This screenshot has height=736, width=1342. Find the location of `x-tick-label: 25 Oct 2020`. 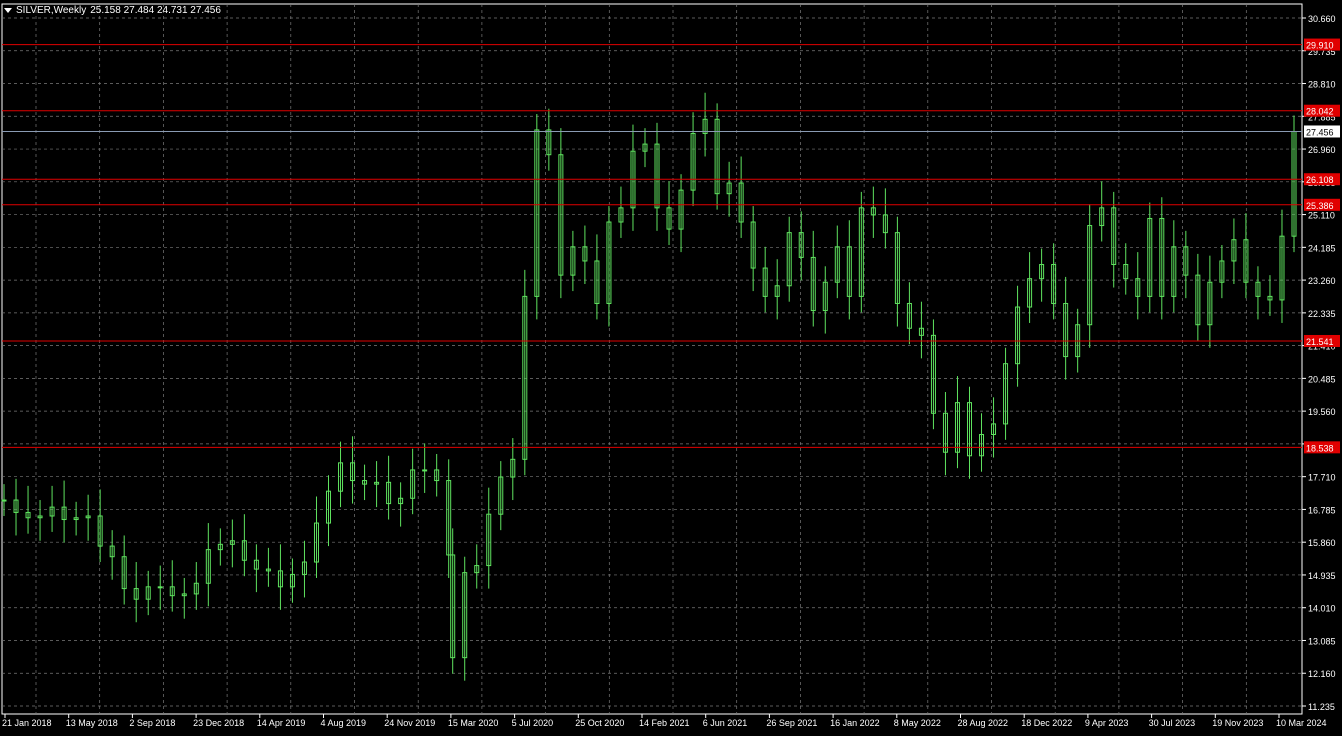

x-tick-label: 25 Oct 2020 is located at coordinates (599, 723).